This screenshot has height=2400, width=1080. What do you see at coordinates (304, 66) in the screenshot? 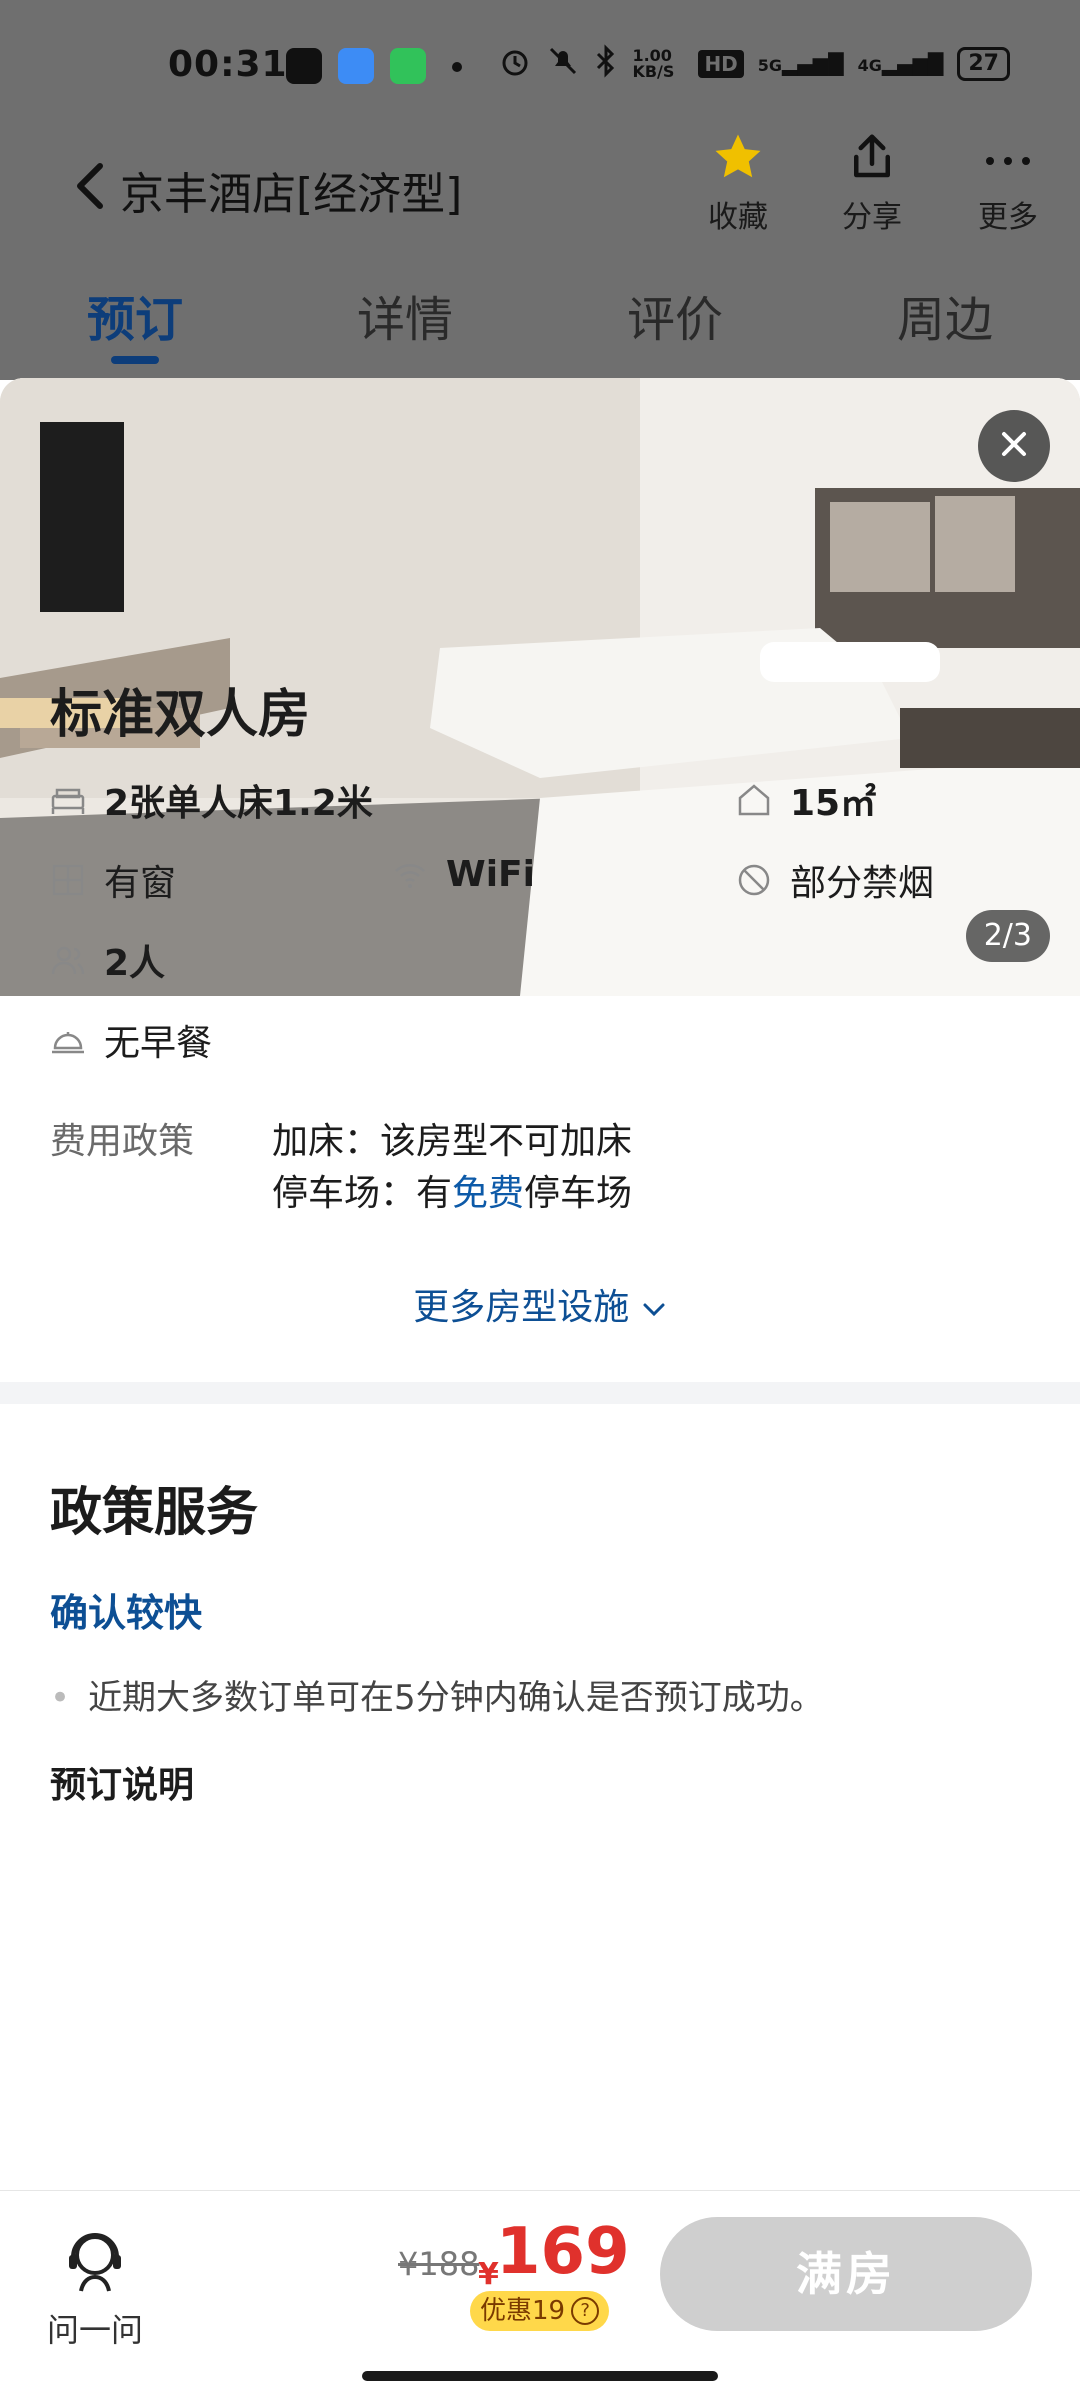
I see `capcut-app-icon` at bounding box center [304, 66].